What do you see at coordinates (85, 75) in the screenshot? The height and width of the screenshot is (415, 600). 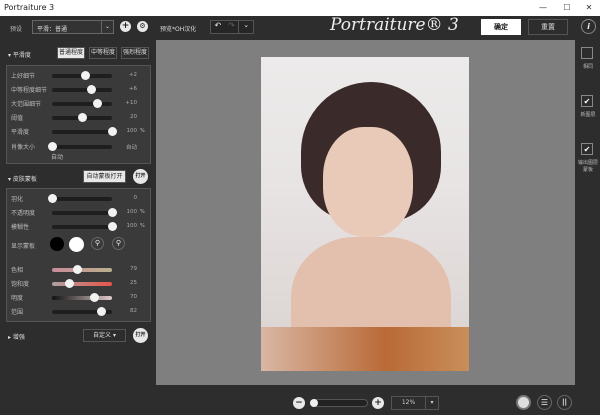 I see `smoothing-0-slider-knob` at bounding box center [85, 75].